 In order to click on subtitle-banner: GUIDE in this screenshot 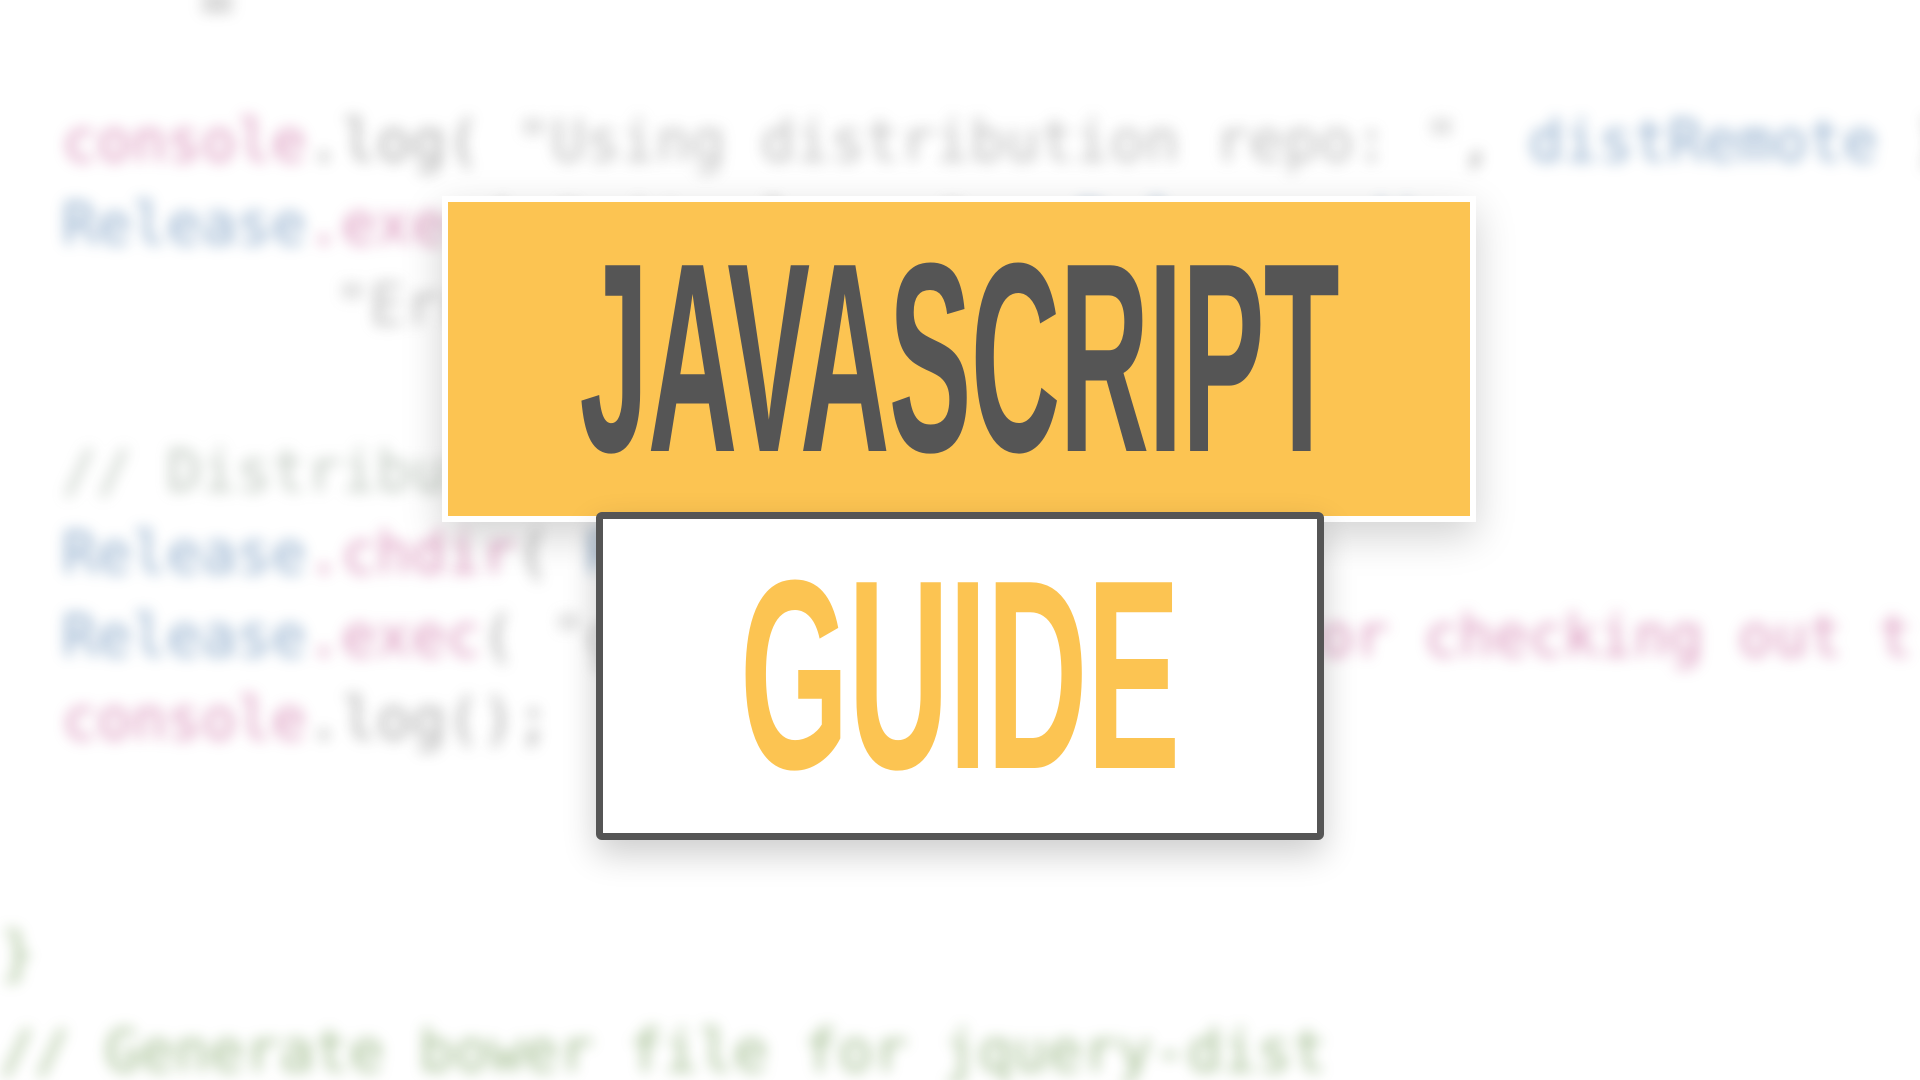, I will do `click(960, 676)`.